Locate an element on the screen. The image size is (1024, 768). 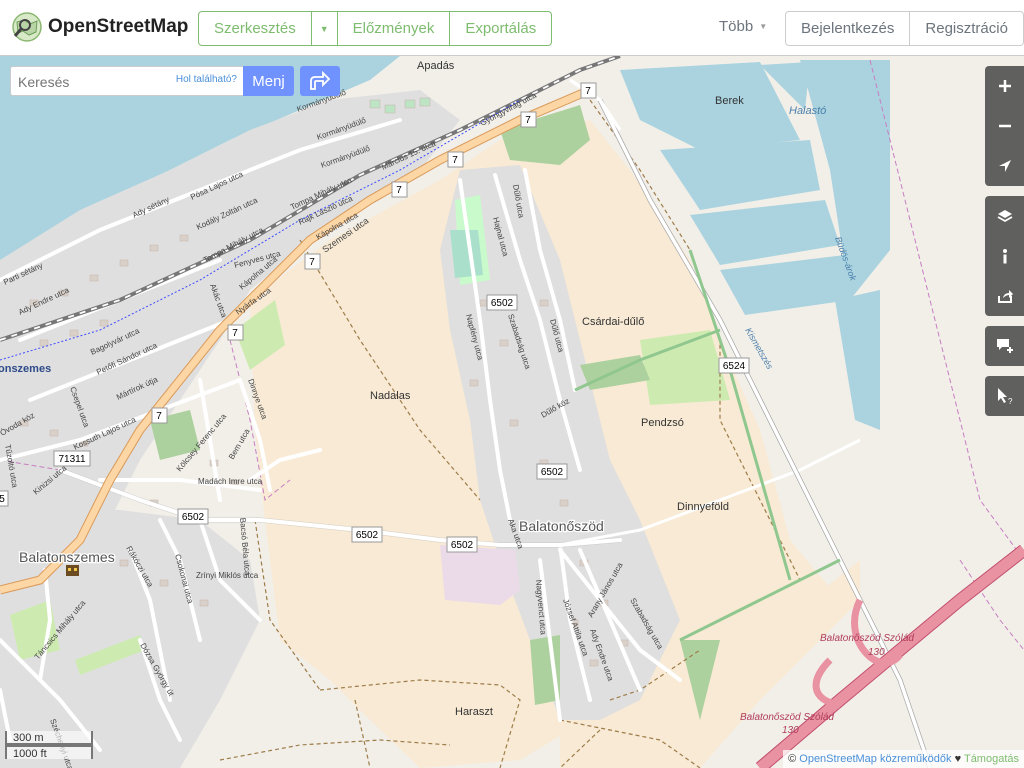
place-label-halasto: Halastó is located at coordinates (807, 111).